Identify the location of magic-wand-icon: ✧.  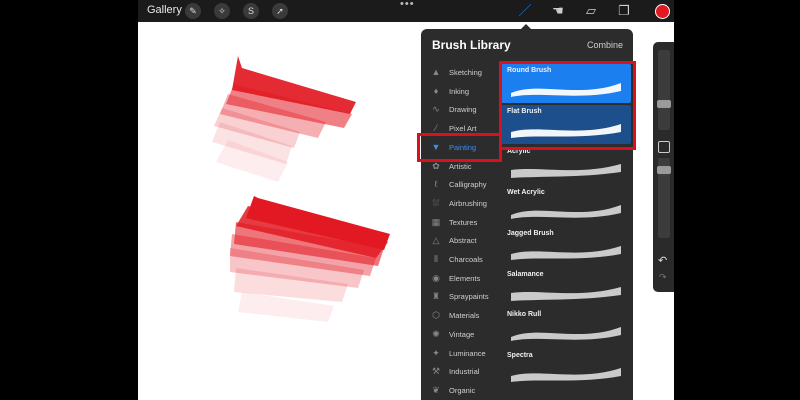
(222, 11).